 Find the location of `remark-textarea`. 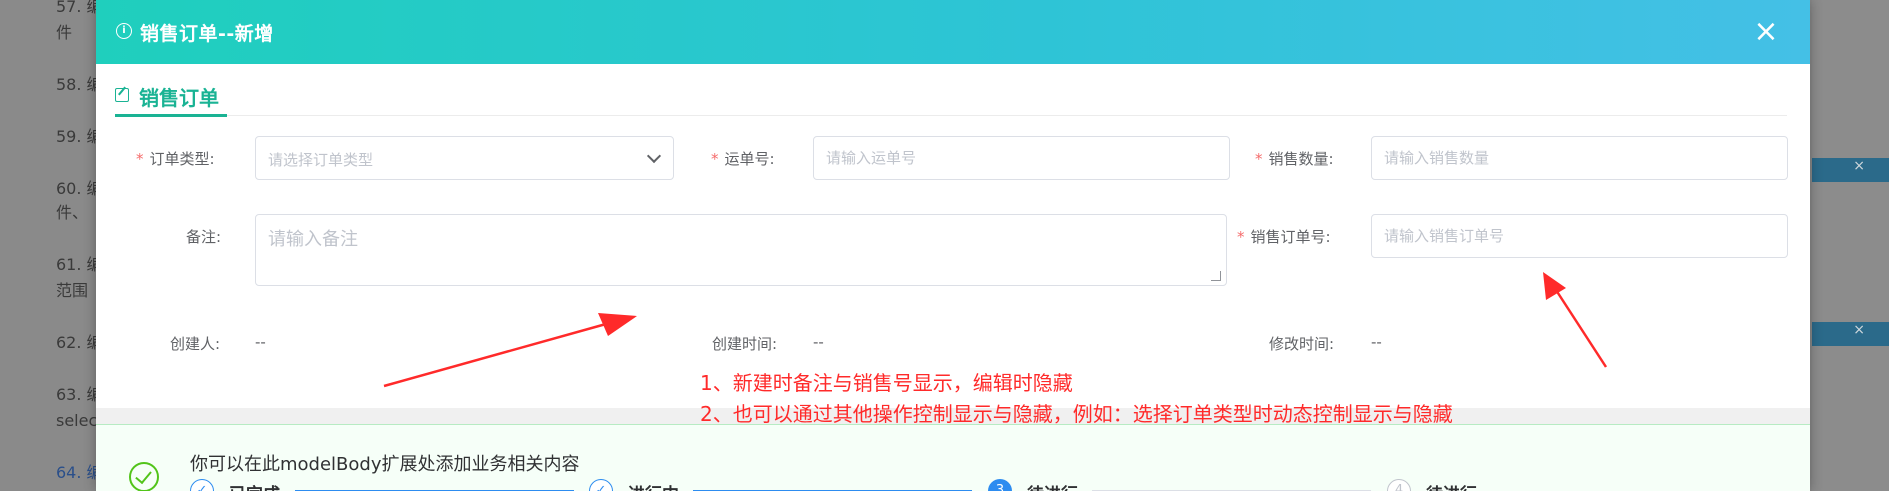

remark-textarea is located at coordinates (741, 250).